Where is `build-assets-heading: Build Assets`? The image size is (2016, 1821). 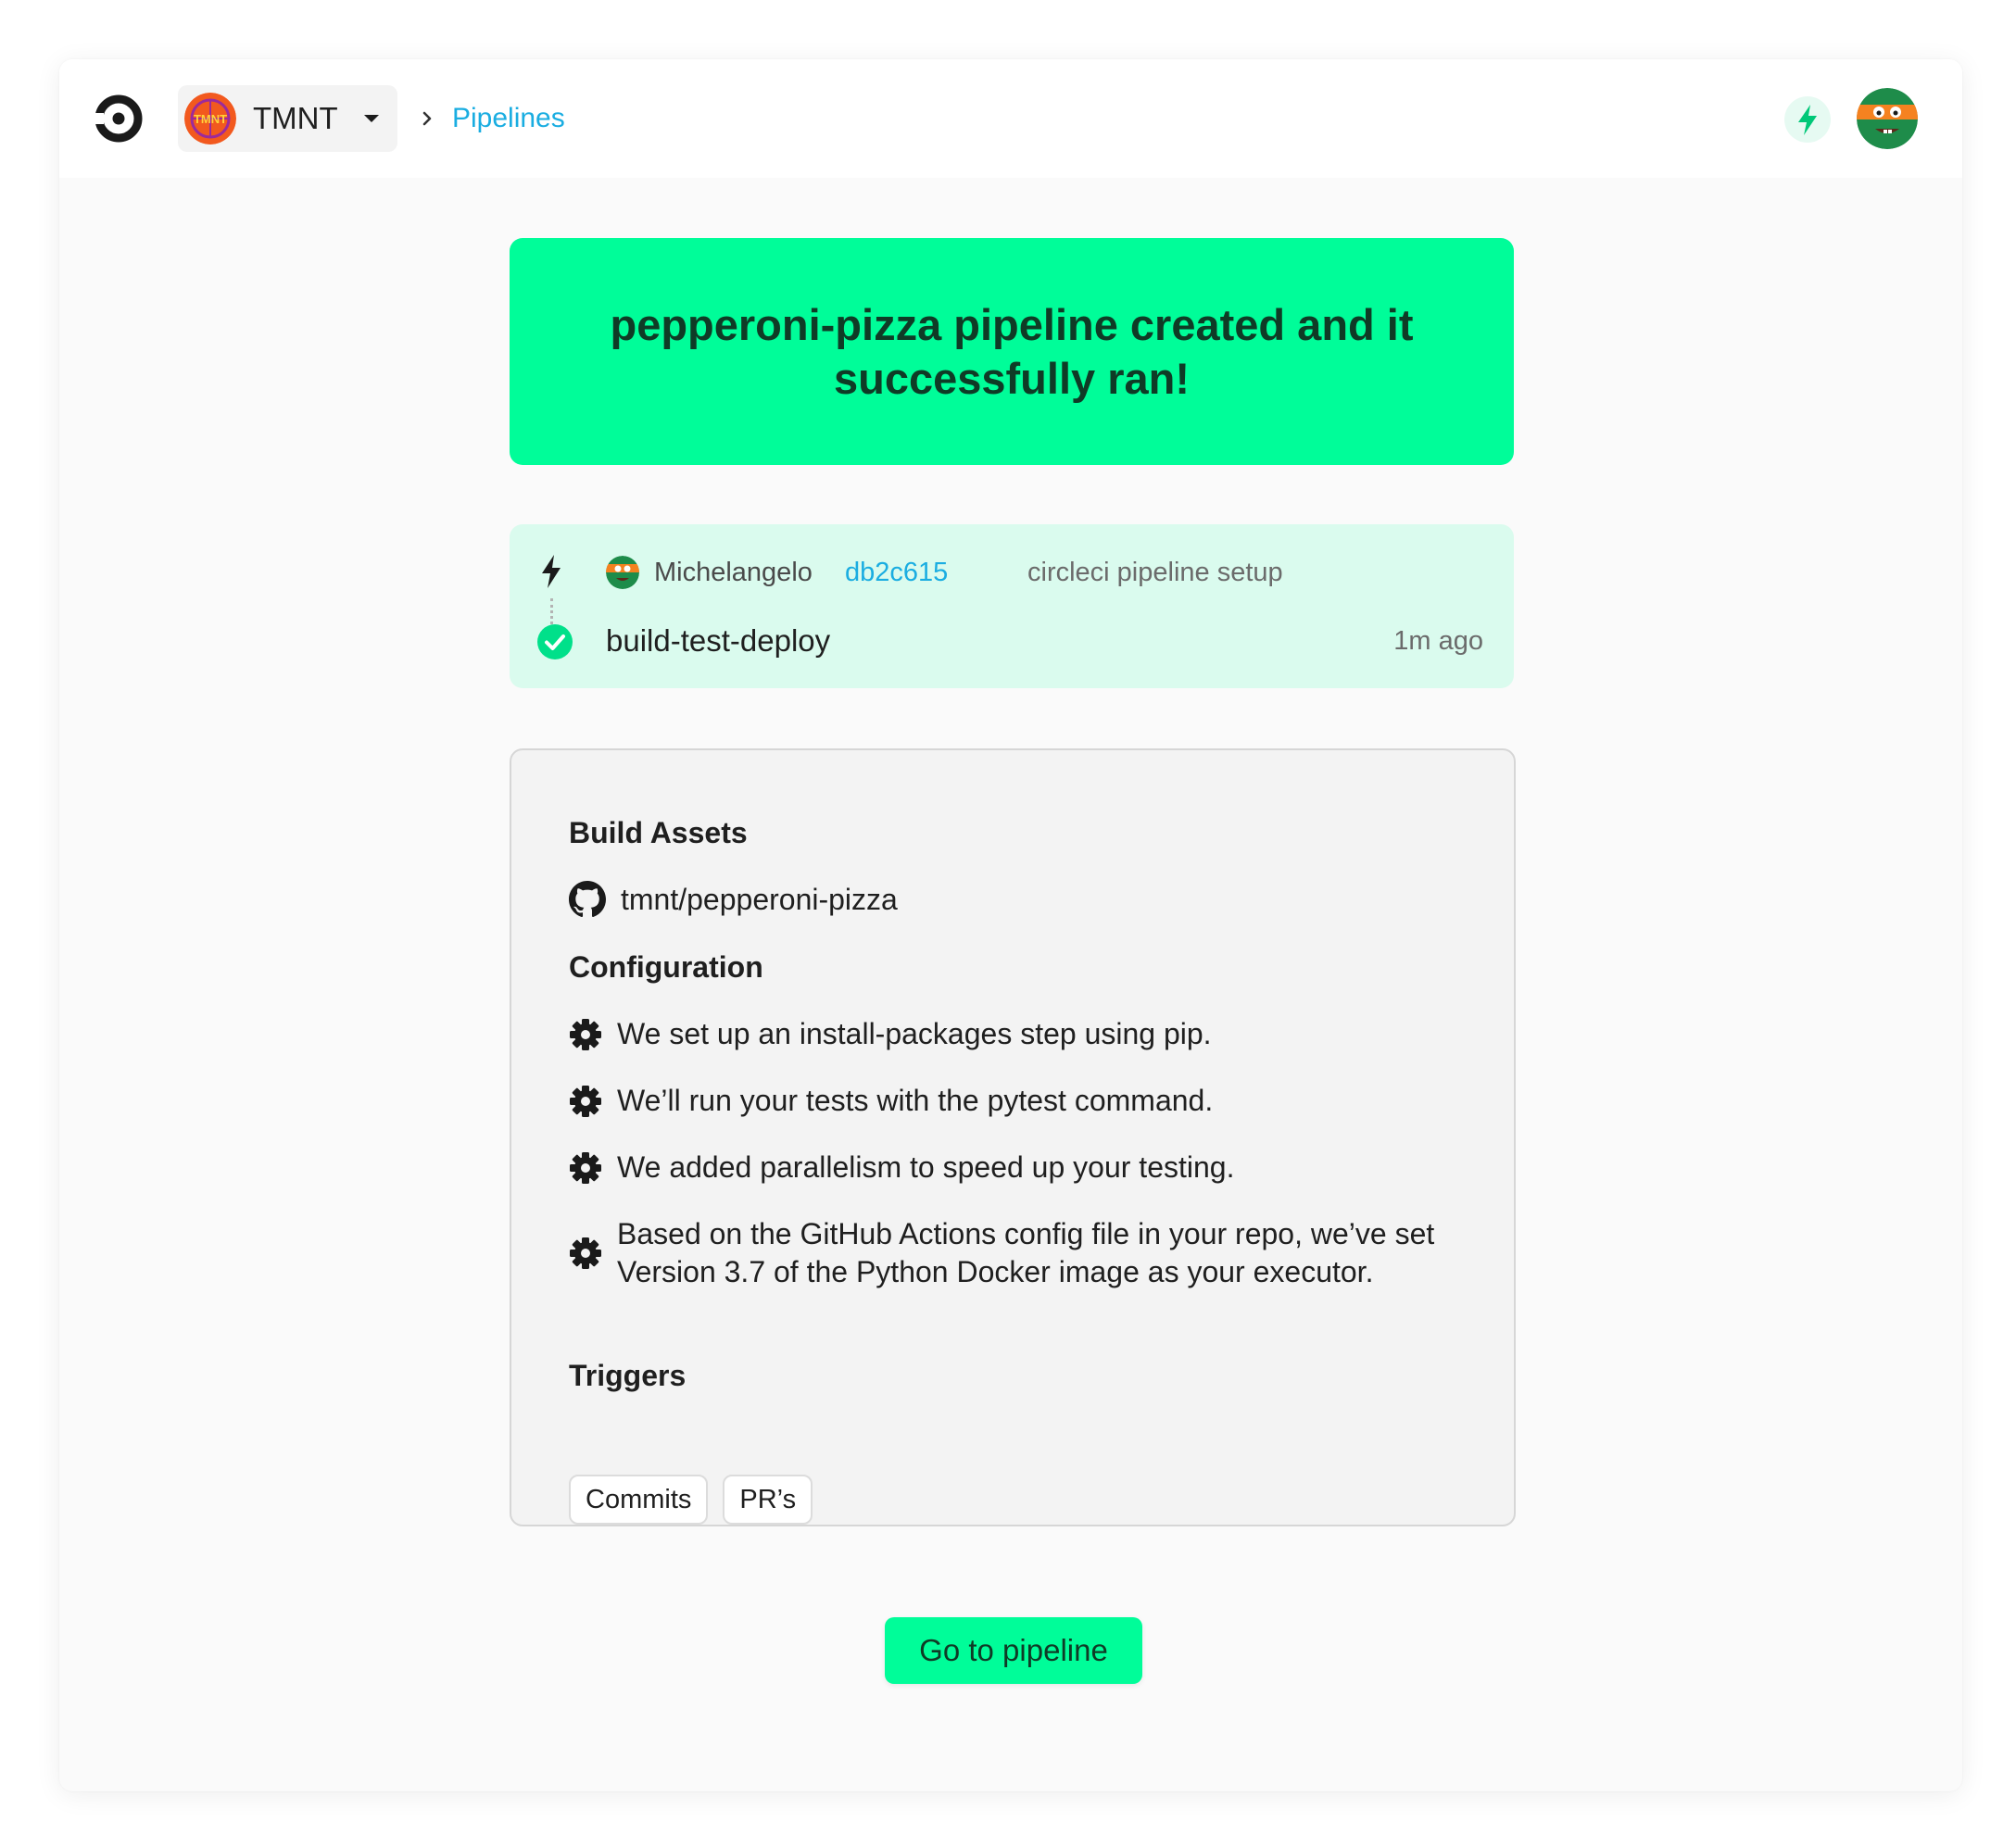
build-assets-heading: Build Assets is located at coordinates (658, 833).